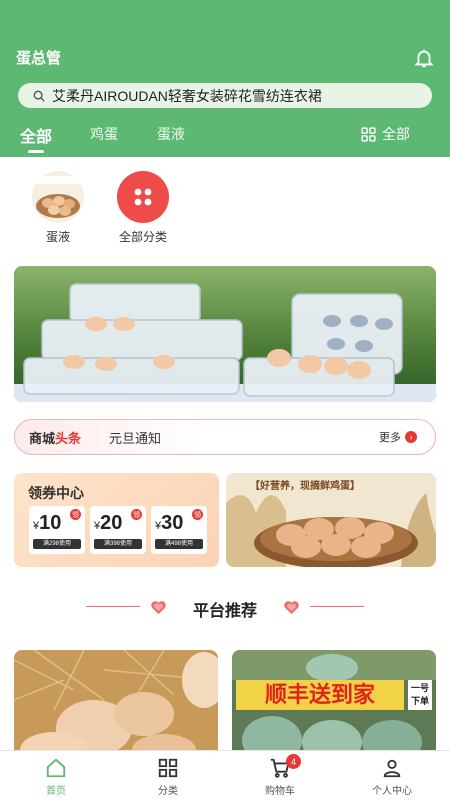 This screenshot has height=800, width=450. I want to click on coupon-card: ¥30 领 满498使用, so click(179, 530).